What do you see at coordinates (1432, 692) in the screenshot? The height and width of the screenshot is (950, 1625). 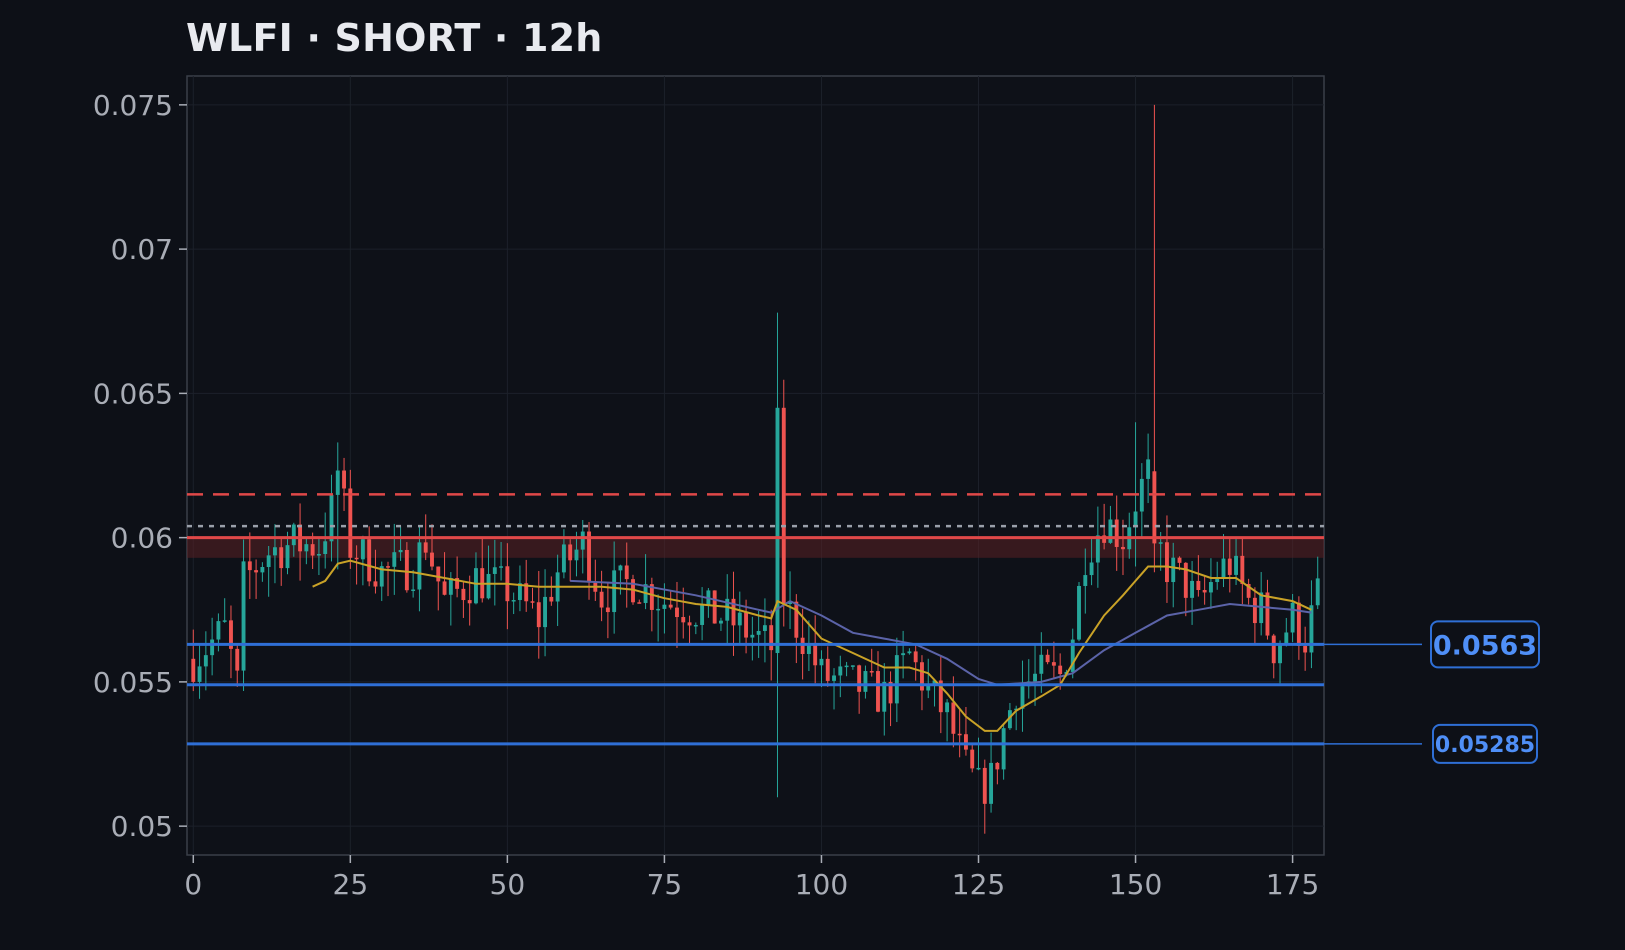 I see `price-tags: 0.0563 0.05285` at bounding box center [1432, 692].